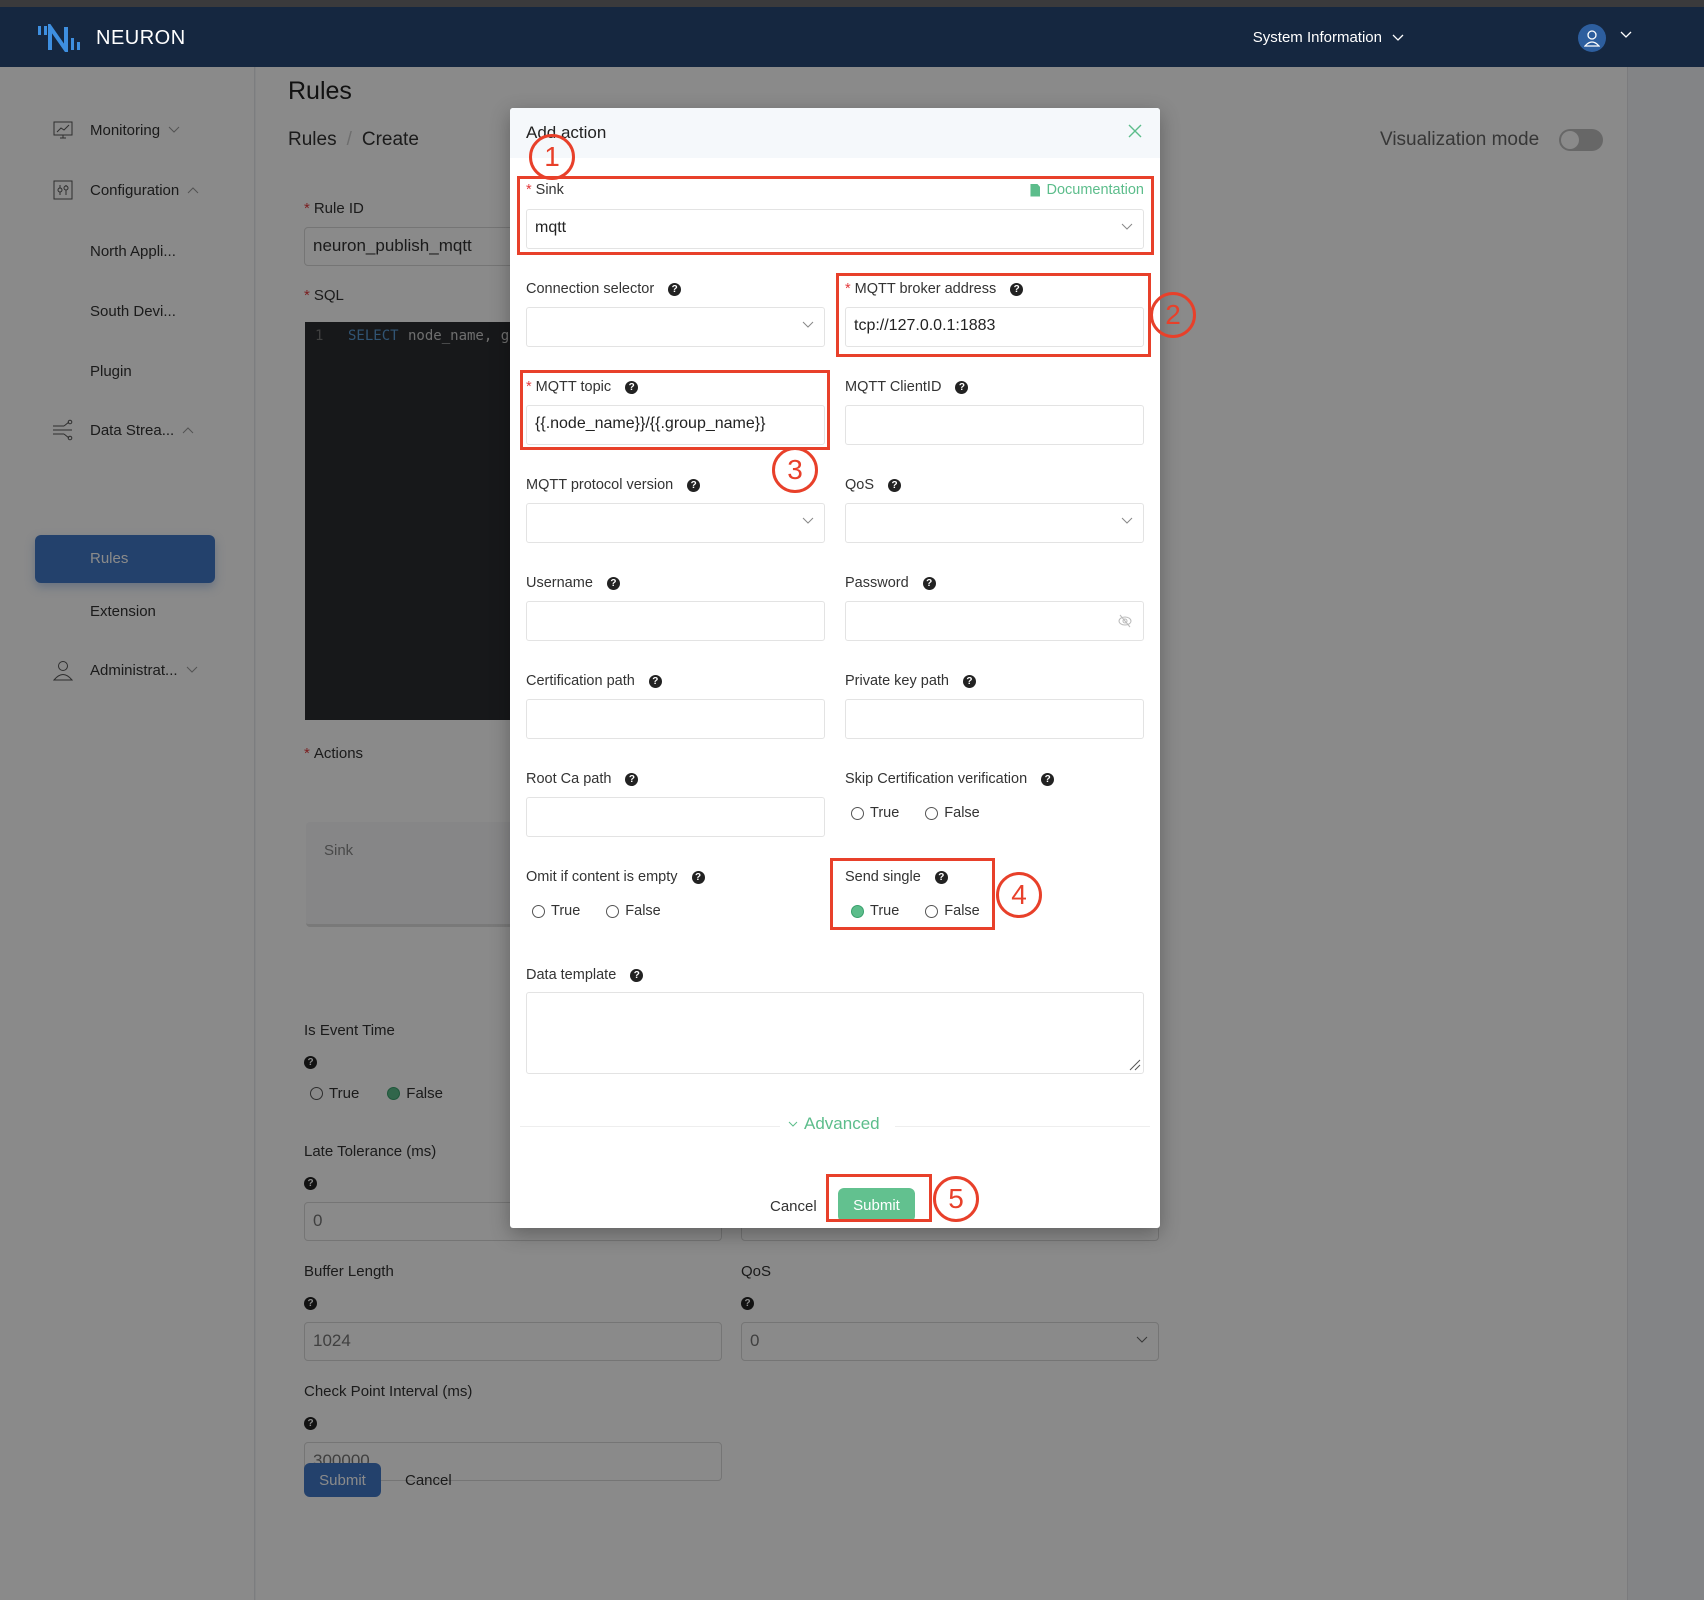  Describe the element at coordinates (993, 315) in the screenshot. I see `annotation-box-broker` at that location.